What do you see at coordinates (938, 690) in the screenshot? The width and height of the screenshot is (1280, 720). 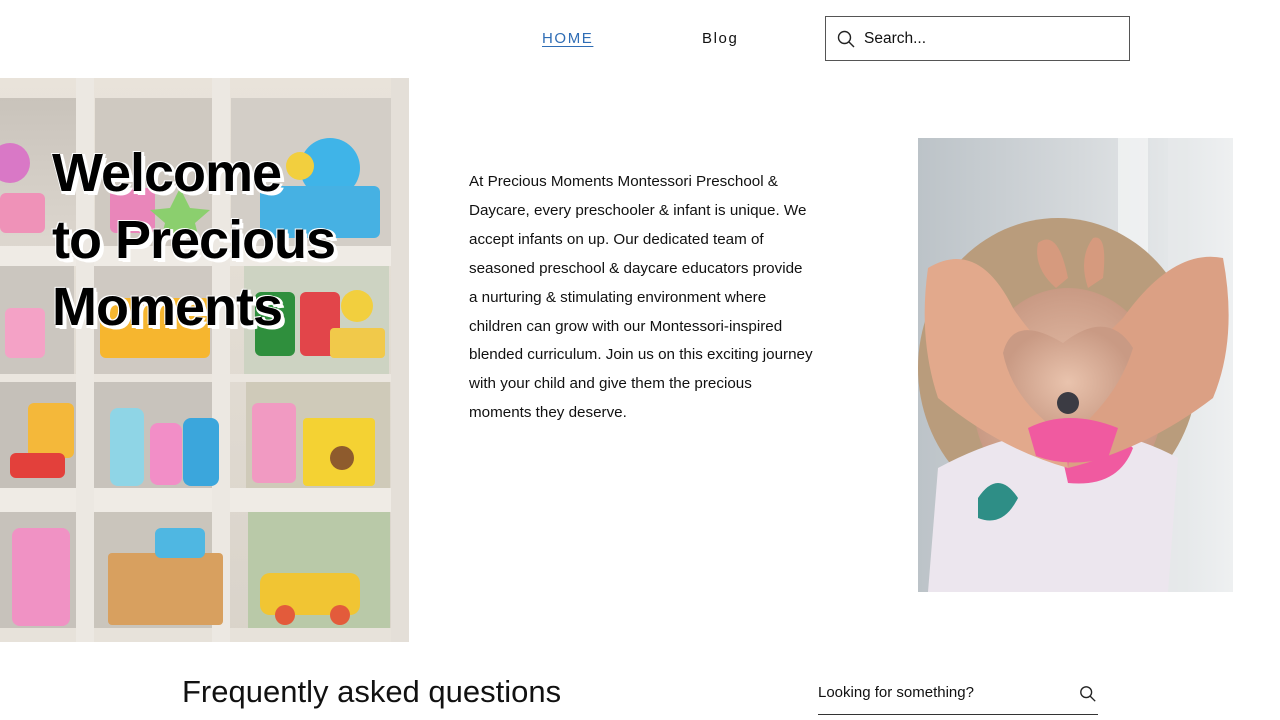 I see `faq-search-input` at bounding box center [938, 690].